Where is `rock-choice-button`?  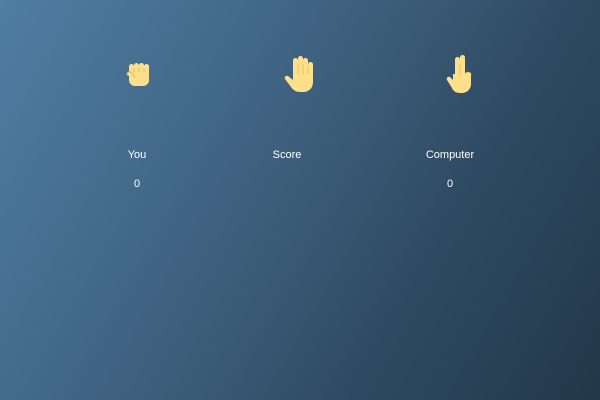 rock-choice-button is located at coordinates (139, 74).